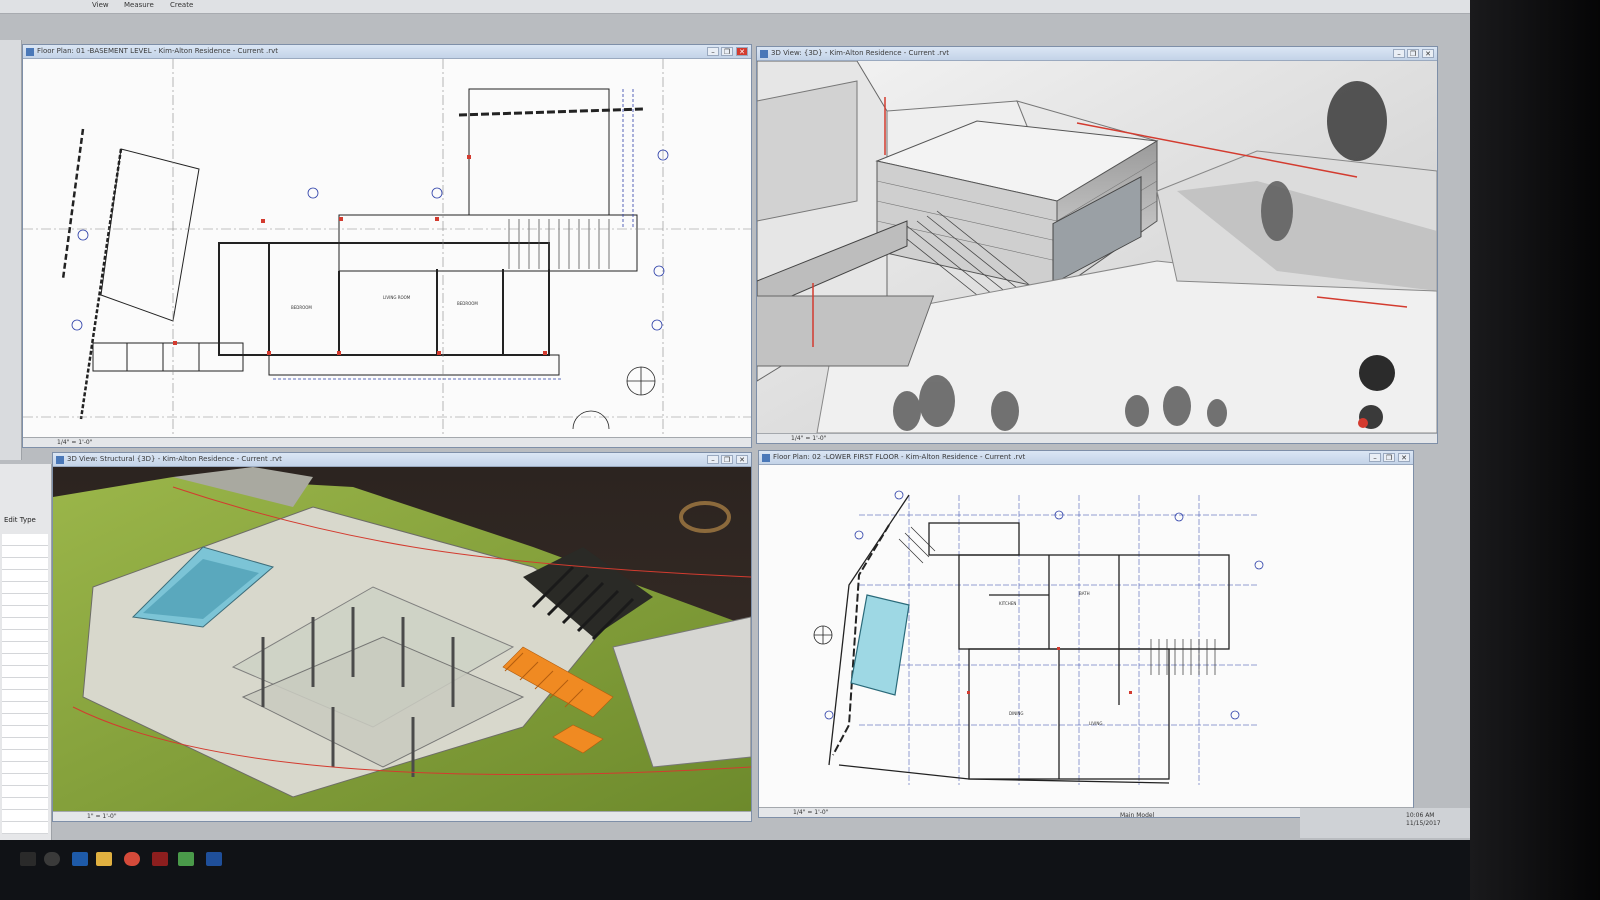 The image size is (1600, 900). Describe the element at coordinates (20, 520) in the screenshot. I see `edit-type-button: Edit Type` at that location.